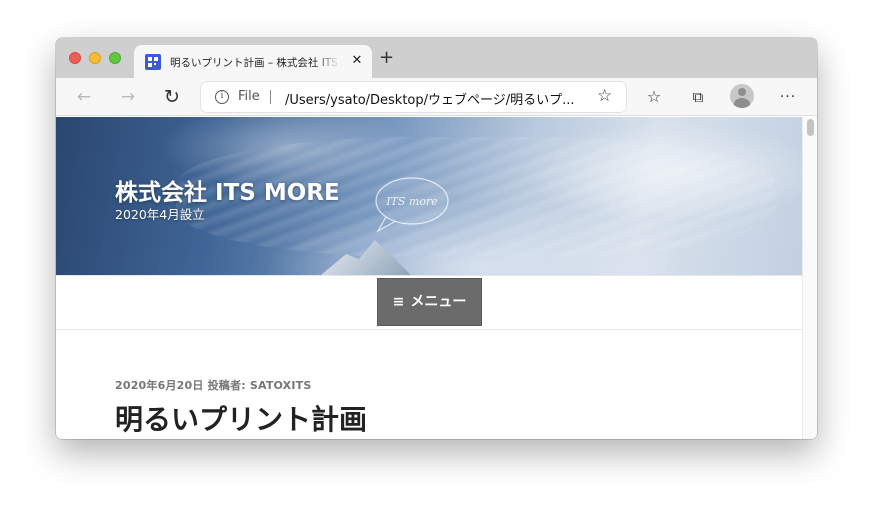 The width and height of the screenshot is (873, 514). What do you see at coordinates (411, 201) in the screenshot?
I see `bubble-text: ITS more` at bounding box center [411, 201].